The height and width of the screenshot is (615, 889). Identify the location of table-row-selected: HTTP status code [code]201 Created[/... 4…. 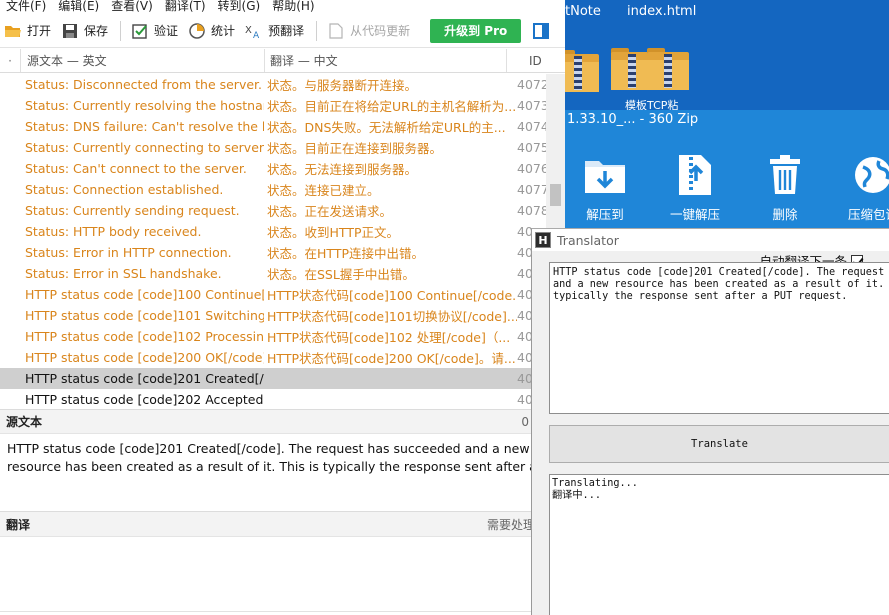
(273, 378).